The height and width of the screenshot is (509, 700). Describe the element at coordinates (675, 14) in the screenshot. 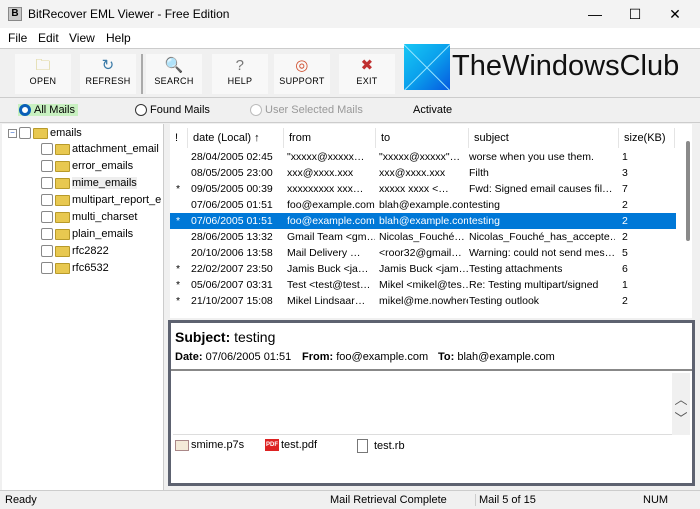

I see `close-button: ✕` at that location.